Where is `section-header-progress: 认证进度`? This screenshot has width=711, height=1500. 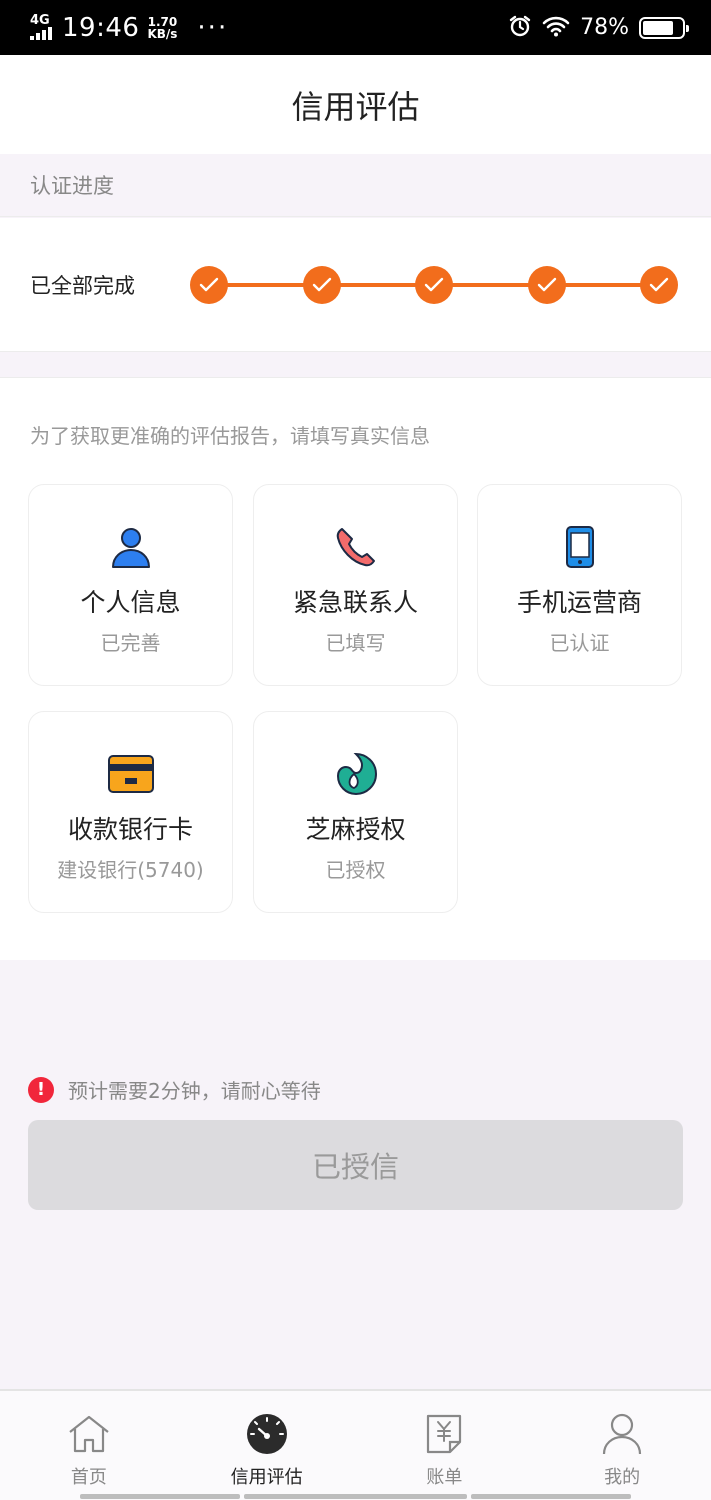
section-header-progress: 认证进度 is located at coordinates (355, 185).